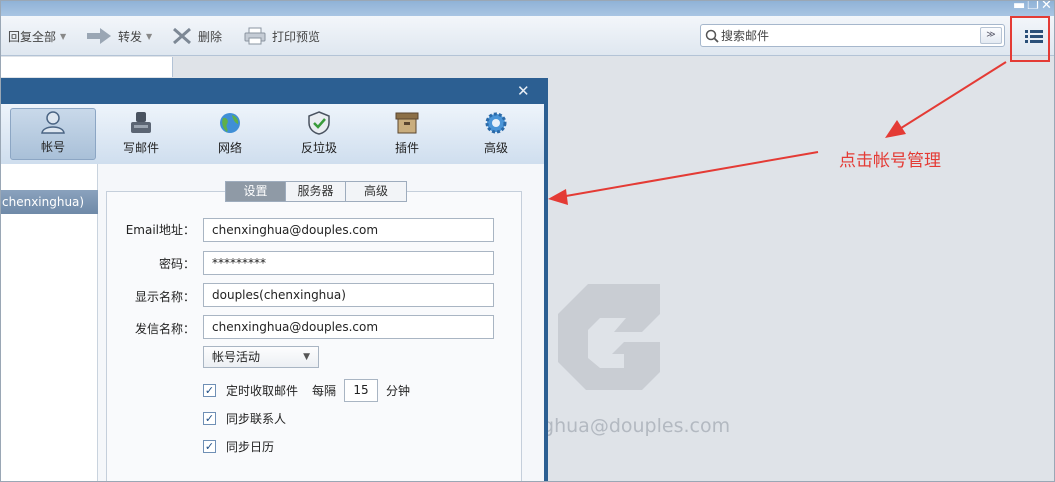  I want to click on search-input, so click(848, 35).